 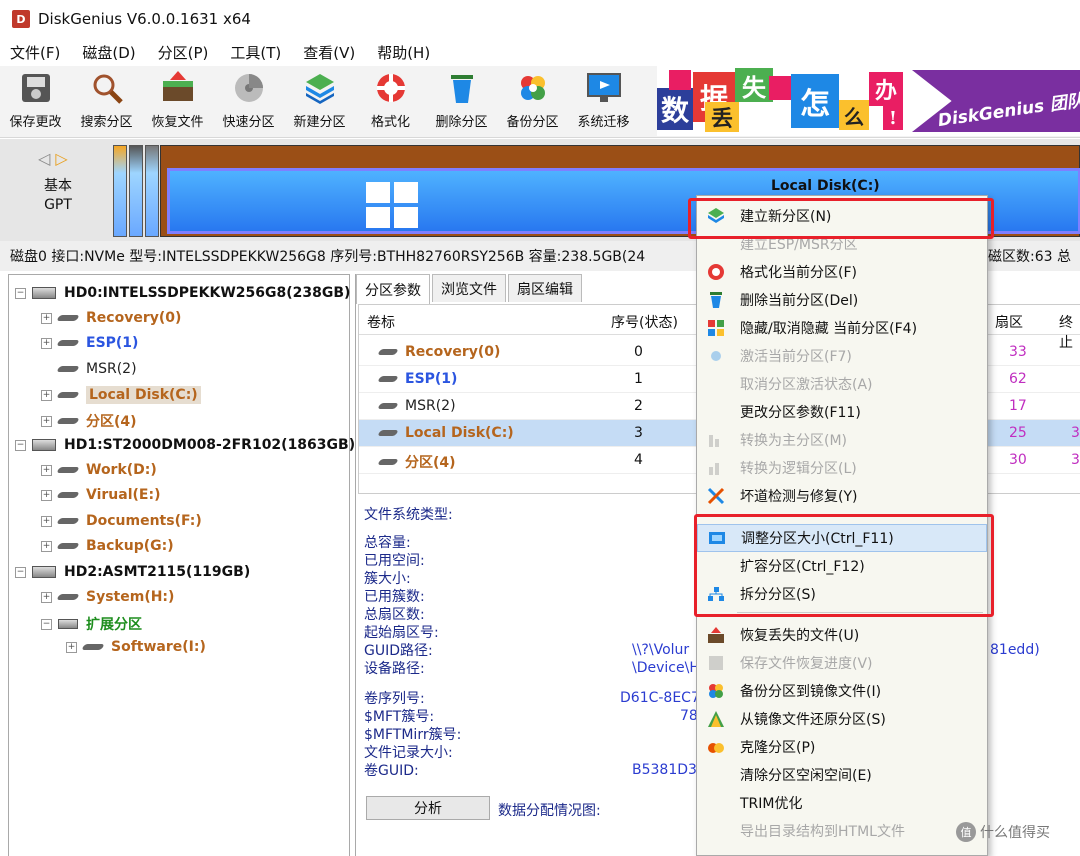 What do you see at coordinates (53, 158) in the screenshot?
I see `disk-nav-arrows: ◁ ▷` at bounding box center [53, 158].